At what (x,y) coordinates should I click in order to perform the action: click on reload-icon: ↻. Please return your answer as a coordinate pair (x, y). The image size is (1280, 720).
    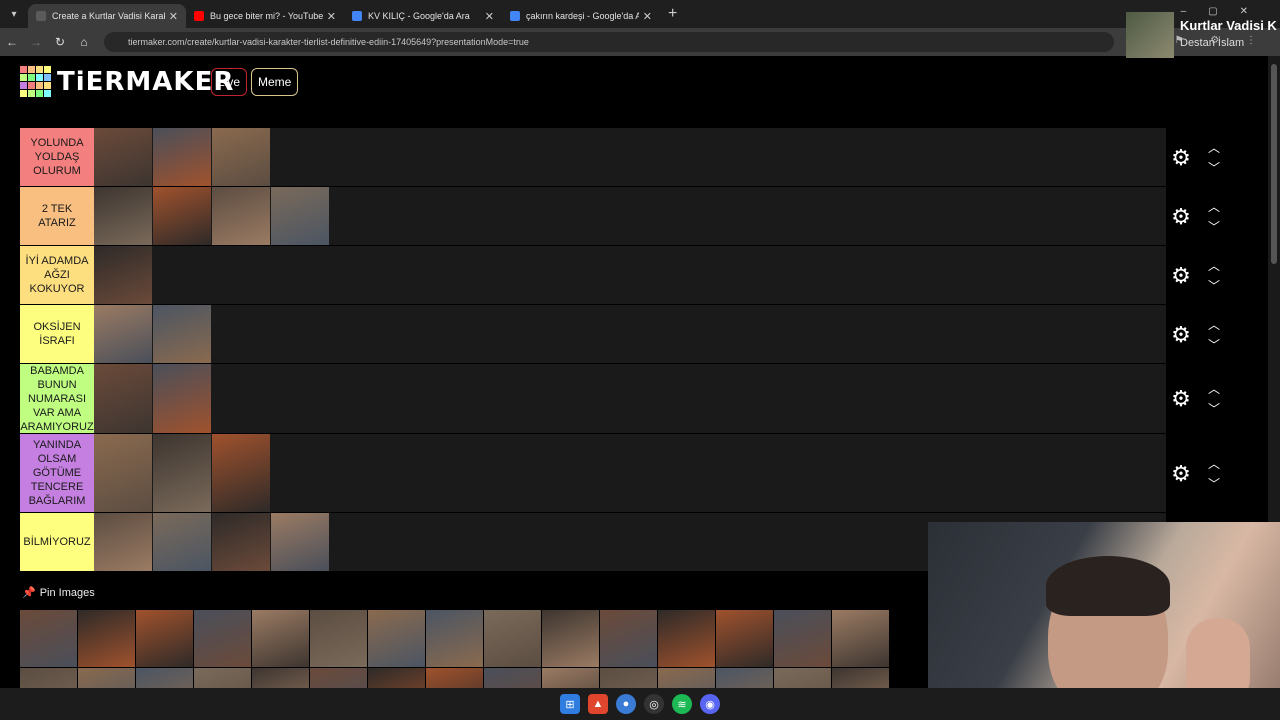
    Looking at the image, I should click on (60, 42).